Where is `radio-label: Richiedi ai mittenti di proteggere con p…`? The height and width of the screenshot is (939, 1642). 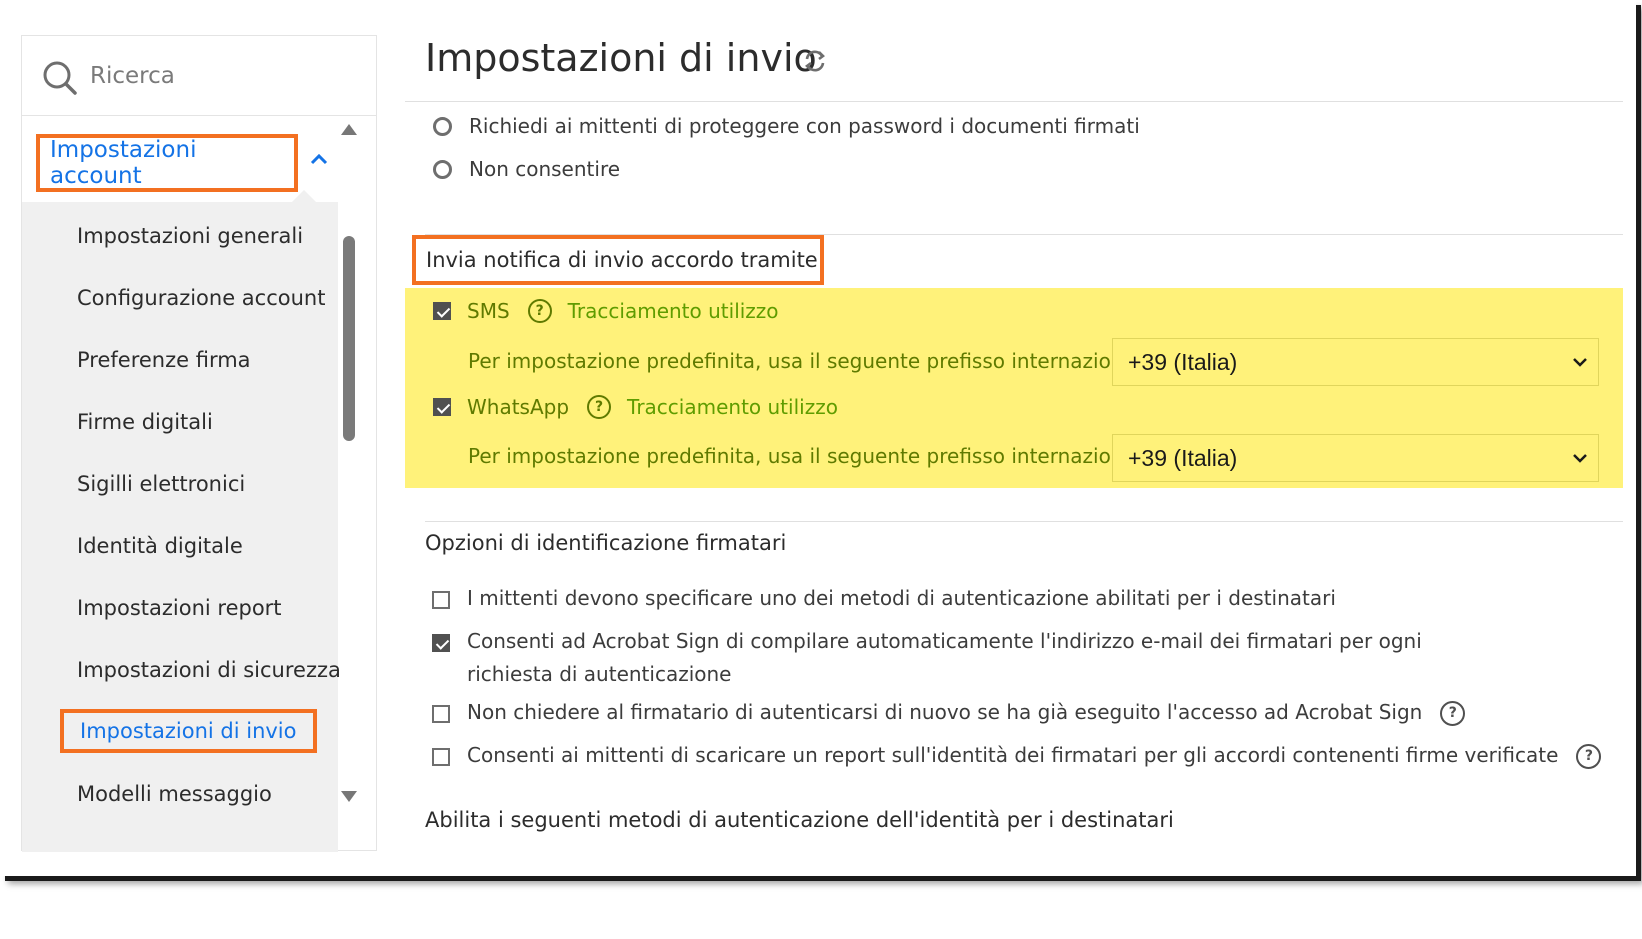
radio-label: Richiedi ai mittenti di proteggere con p… is located at coordinates (804, 126).